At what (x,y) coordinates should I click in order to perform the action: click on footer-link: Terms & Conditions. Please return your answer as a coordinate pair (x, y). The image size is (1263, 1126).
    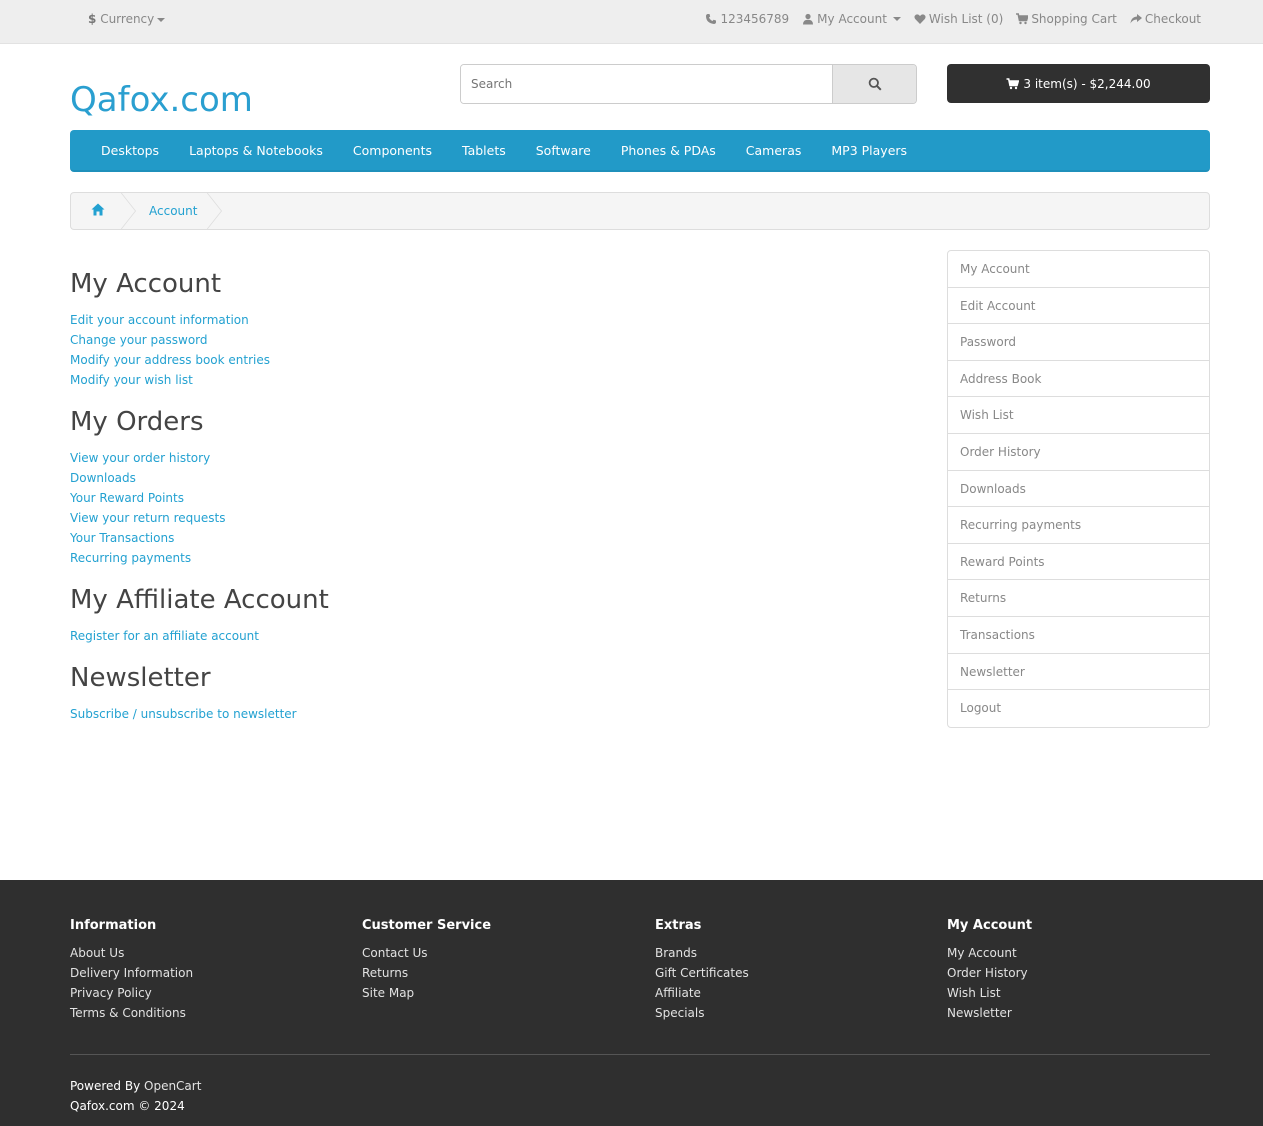
    Looking at the image, I should click on (128, 1013).